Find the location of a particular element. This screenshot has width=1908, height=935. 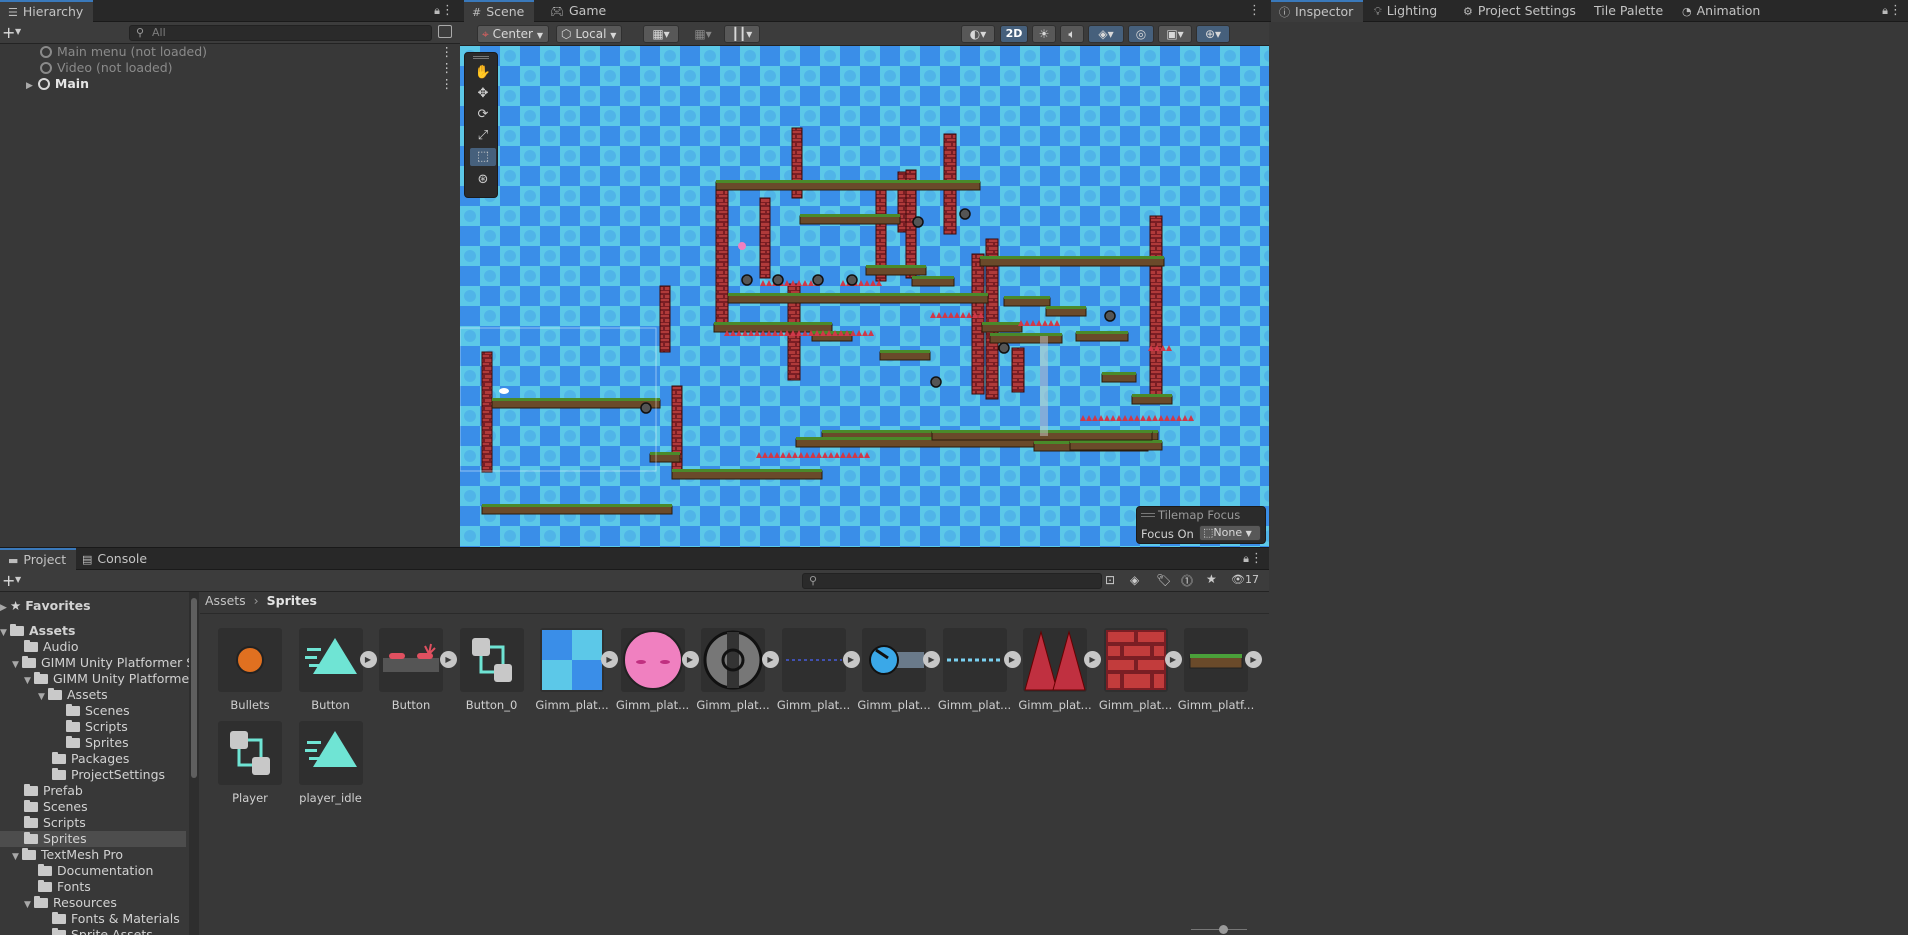

hidden-packages-icon: 👁︎17 is located at coordinates (1245, 579).